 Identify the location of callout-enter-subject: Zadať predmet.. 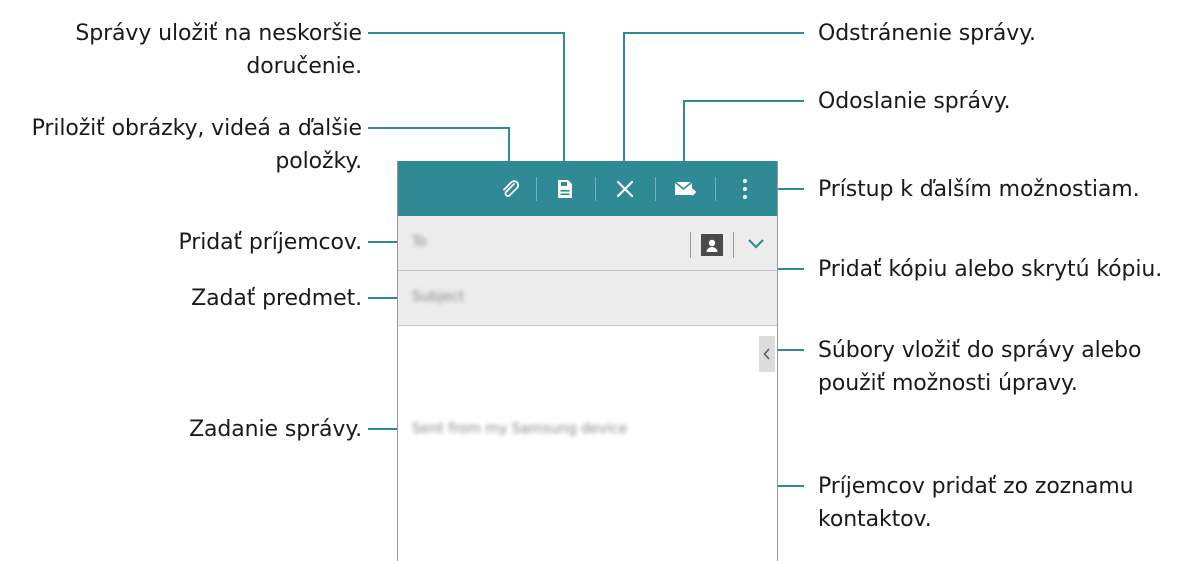
(276, 298).